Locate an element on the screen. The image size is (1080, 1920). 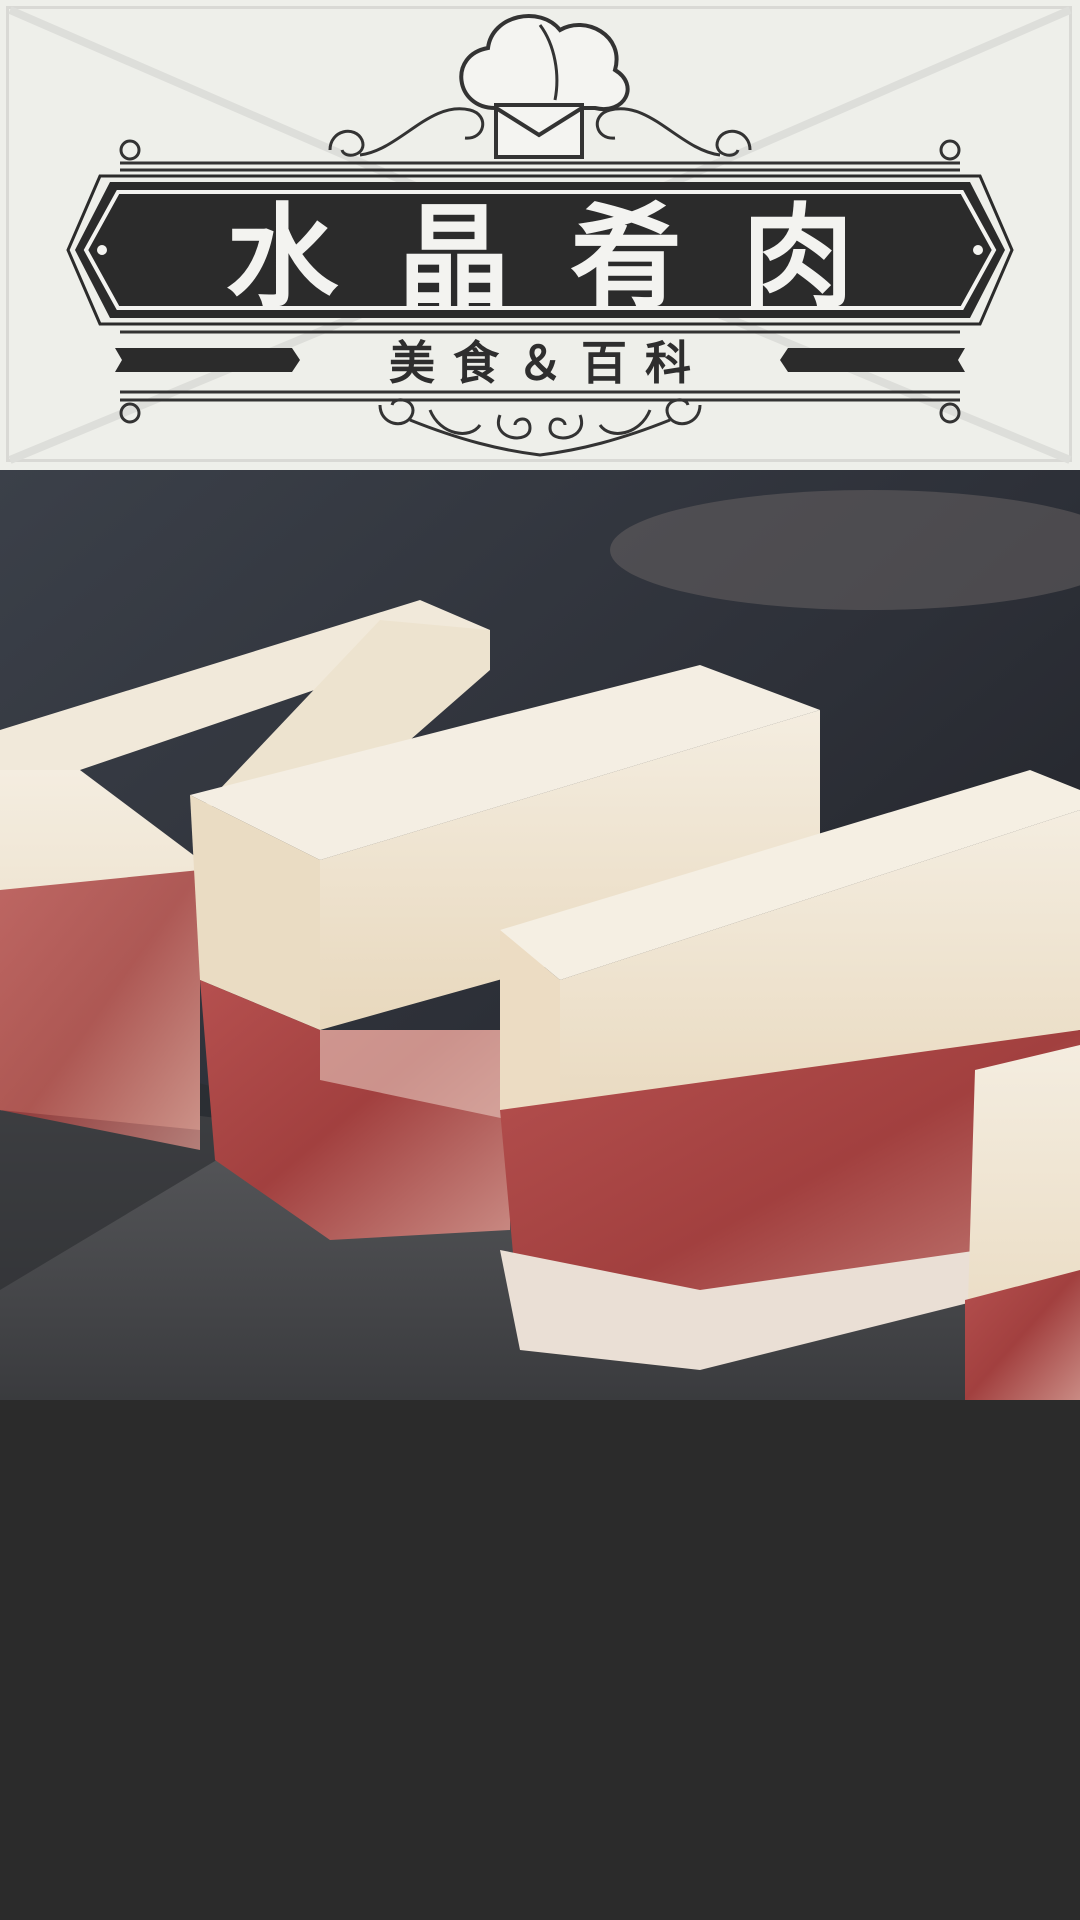
page-subtitle: 美食＆百科 is located at coordinates (549, 363).